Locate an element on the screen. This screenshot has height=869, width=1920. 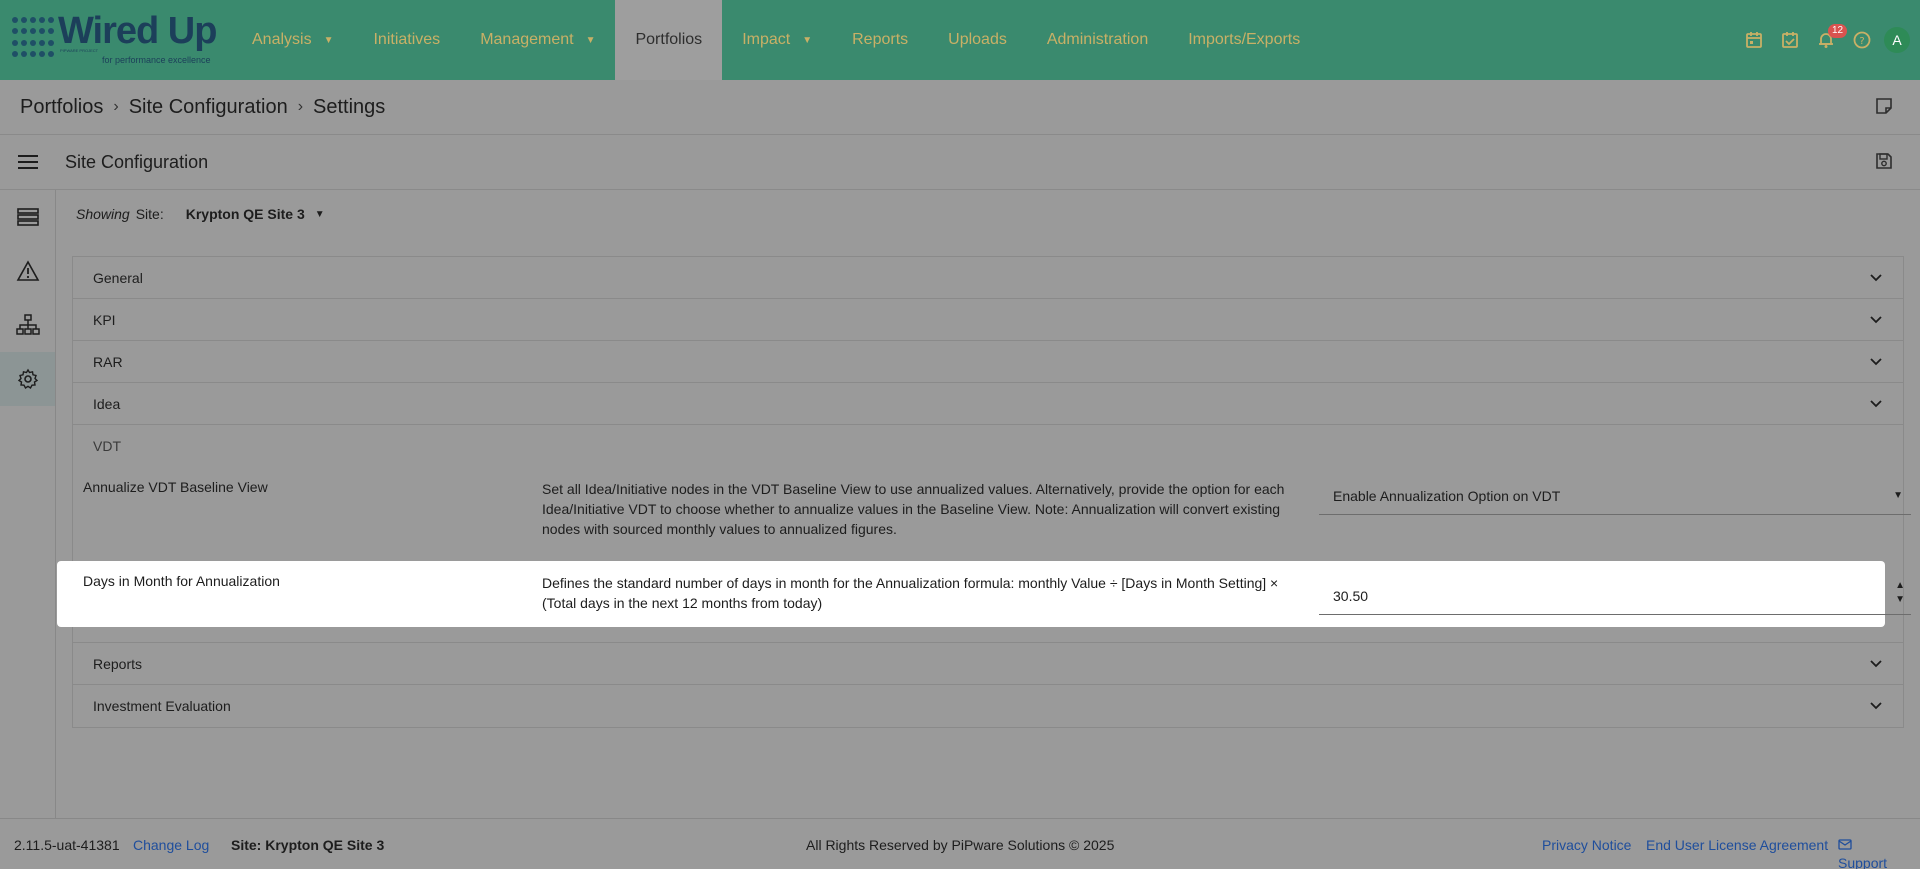
nav-portfolios: Portfolios is located at coordinates (669, 40).